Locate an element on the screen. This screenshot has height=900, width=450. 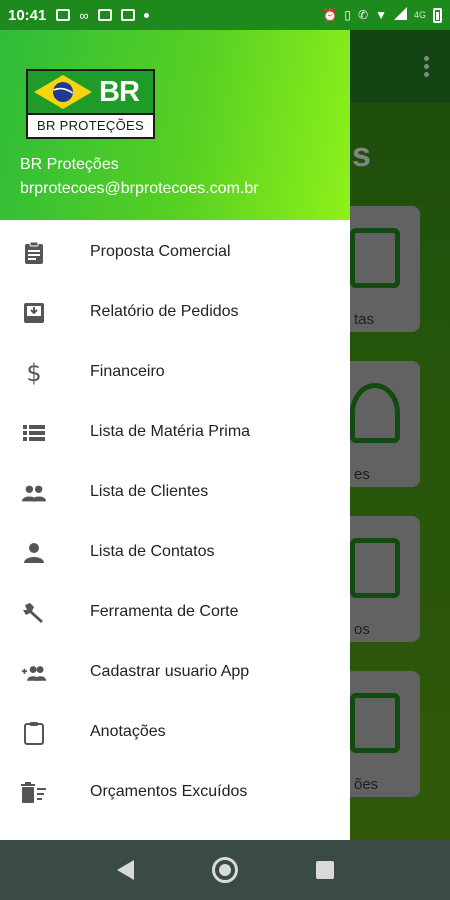
menu-item-label: Anotações is located at coordinates (128, 731).